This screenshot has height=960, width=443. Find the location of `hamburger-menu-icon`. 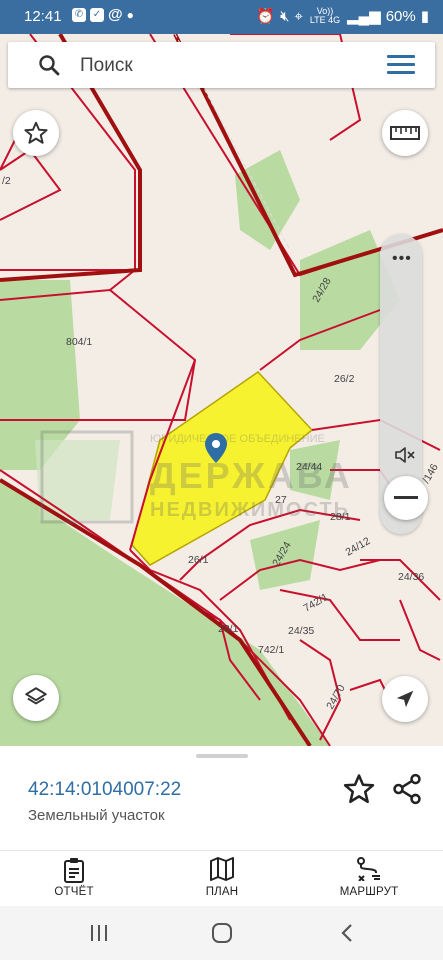

hamburger-menu-icon is located at coordinates (401, 65).